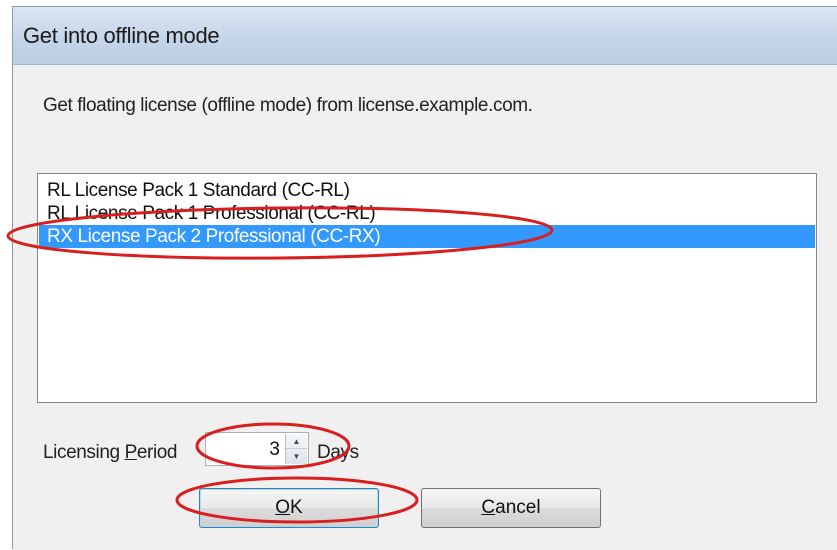 The image size is (837, 550). I want to click on title-bar: Get into offline mode, so click(425, 36).